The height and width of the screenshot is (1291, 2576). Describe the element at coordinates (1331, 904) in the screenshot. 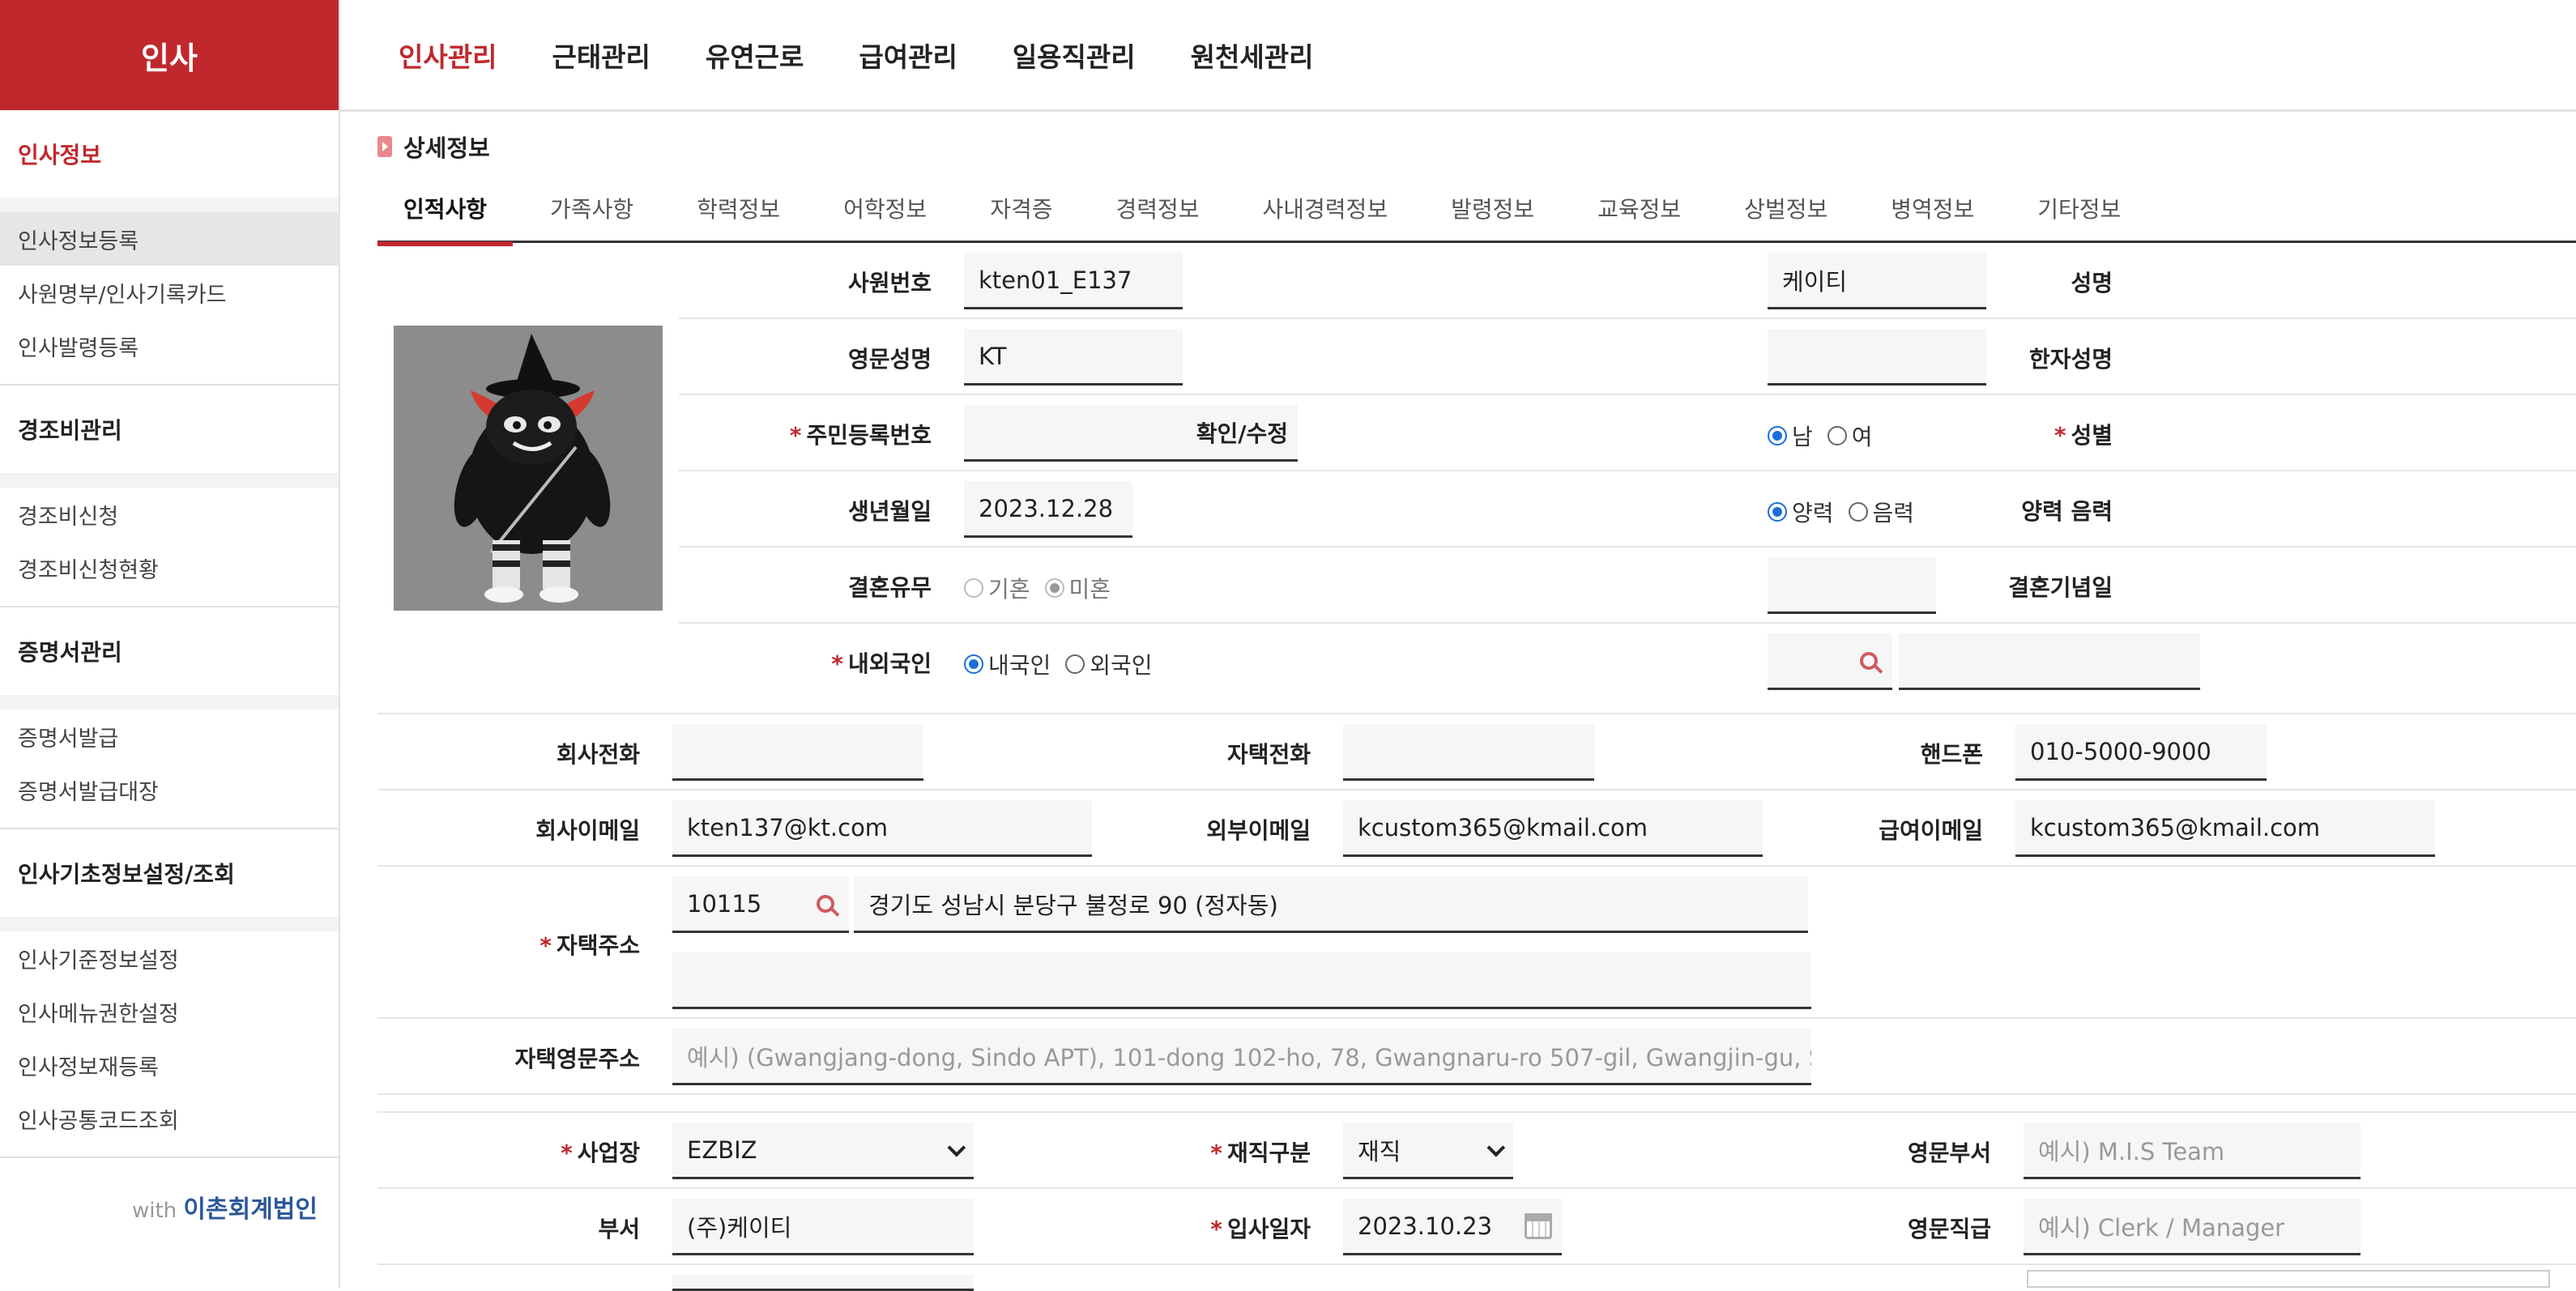

I see `address-line1-input: 경기도 성남시 분당구 불정로 90 (정자동)` at that location.